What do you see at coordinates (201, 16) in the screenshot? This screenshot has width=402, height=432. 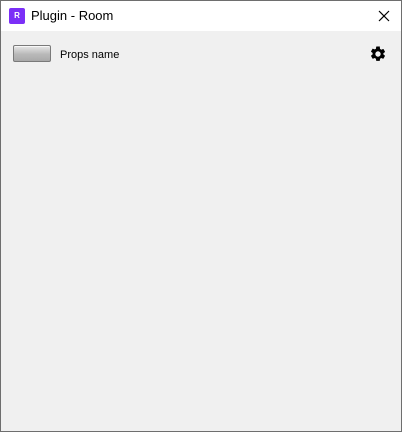 I see `title-bar: R Plugin - Room` at bounding box center [201, 16].